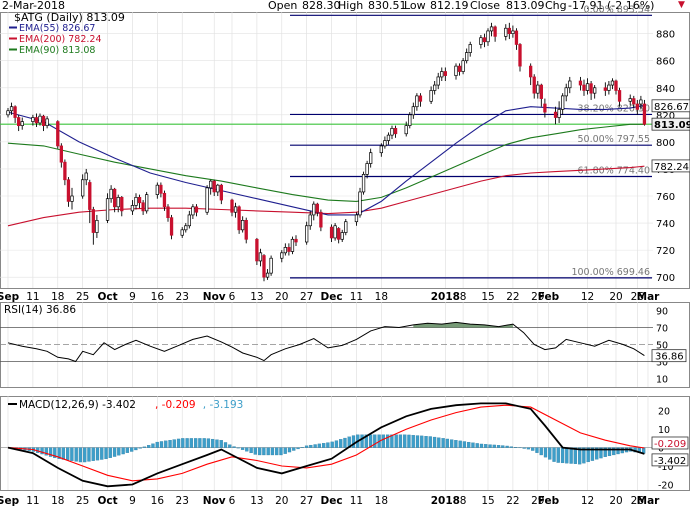  Describe the element at coordinates (664, 412) in the screenshot. I see `macd-tick-label: 20` at that location.